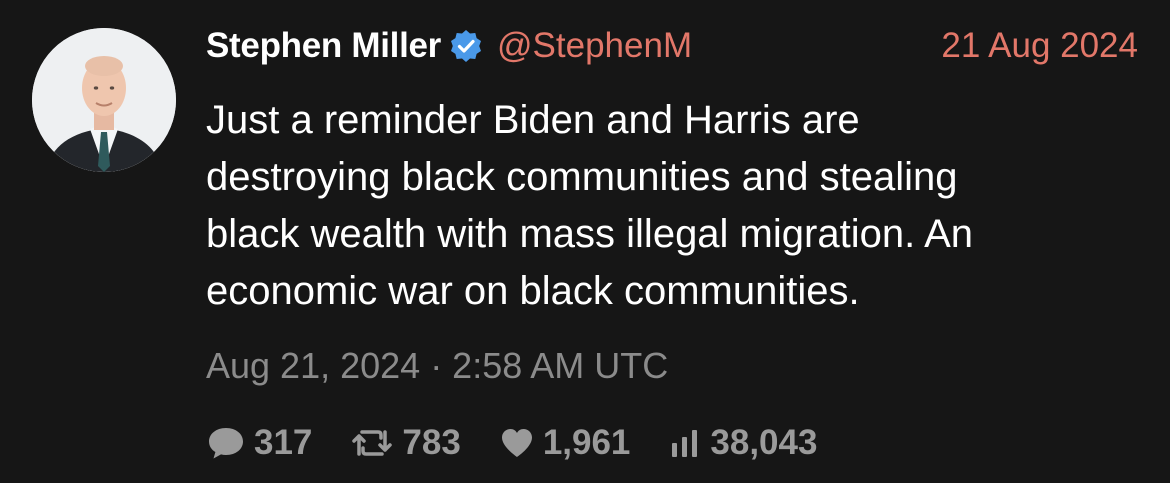 Image resolution: width=1170 pixels, height=483 pixels. I want to click on tweet-header: Stephen Miller @StephenM 21 Aug 2024, so click(676, 46).